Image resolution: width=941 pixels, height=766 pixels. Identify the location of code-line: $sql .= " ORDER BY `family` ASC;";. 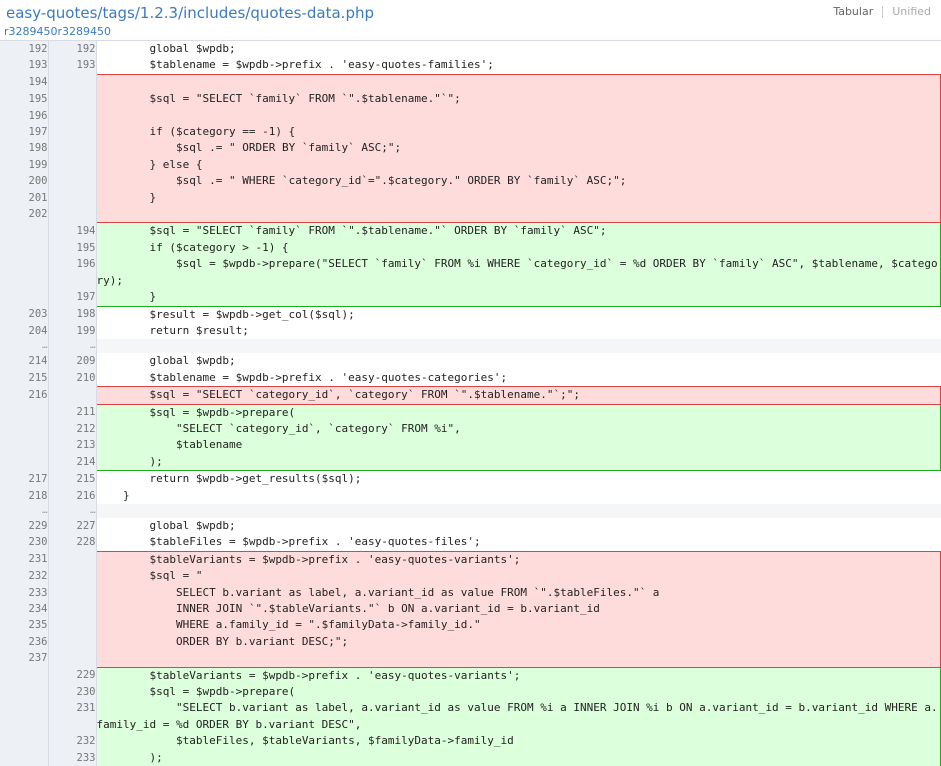
(518, 148).